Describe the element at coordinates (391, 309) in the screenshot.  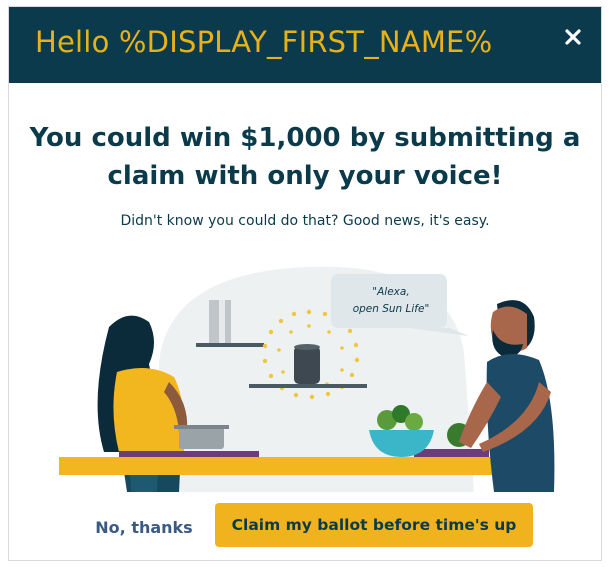
I see `speech-bubble-line-2: open Sun Life"` at that location.